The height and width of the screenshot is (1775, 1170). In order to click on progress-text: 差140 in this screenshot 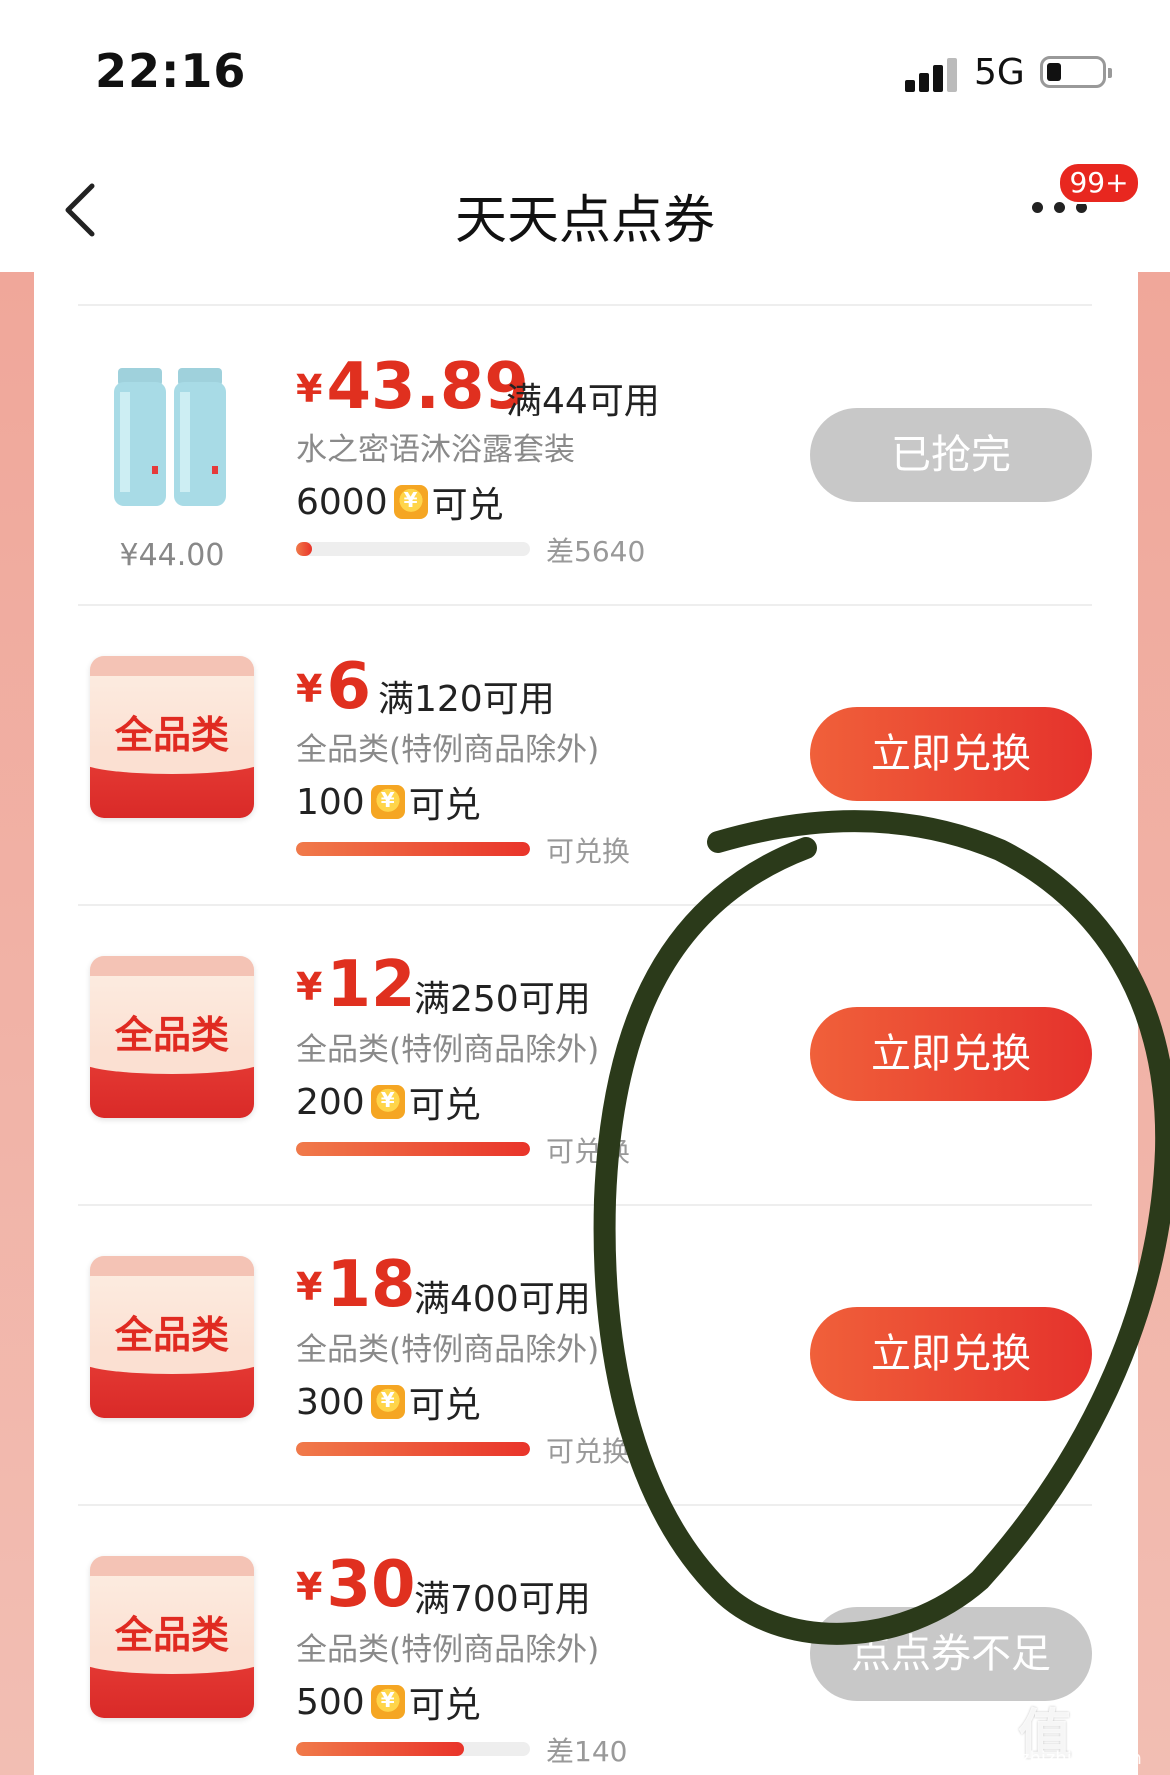, I will do `click(587, 1751)`.